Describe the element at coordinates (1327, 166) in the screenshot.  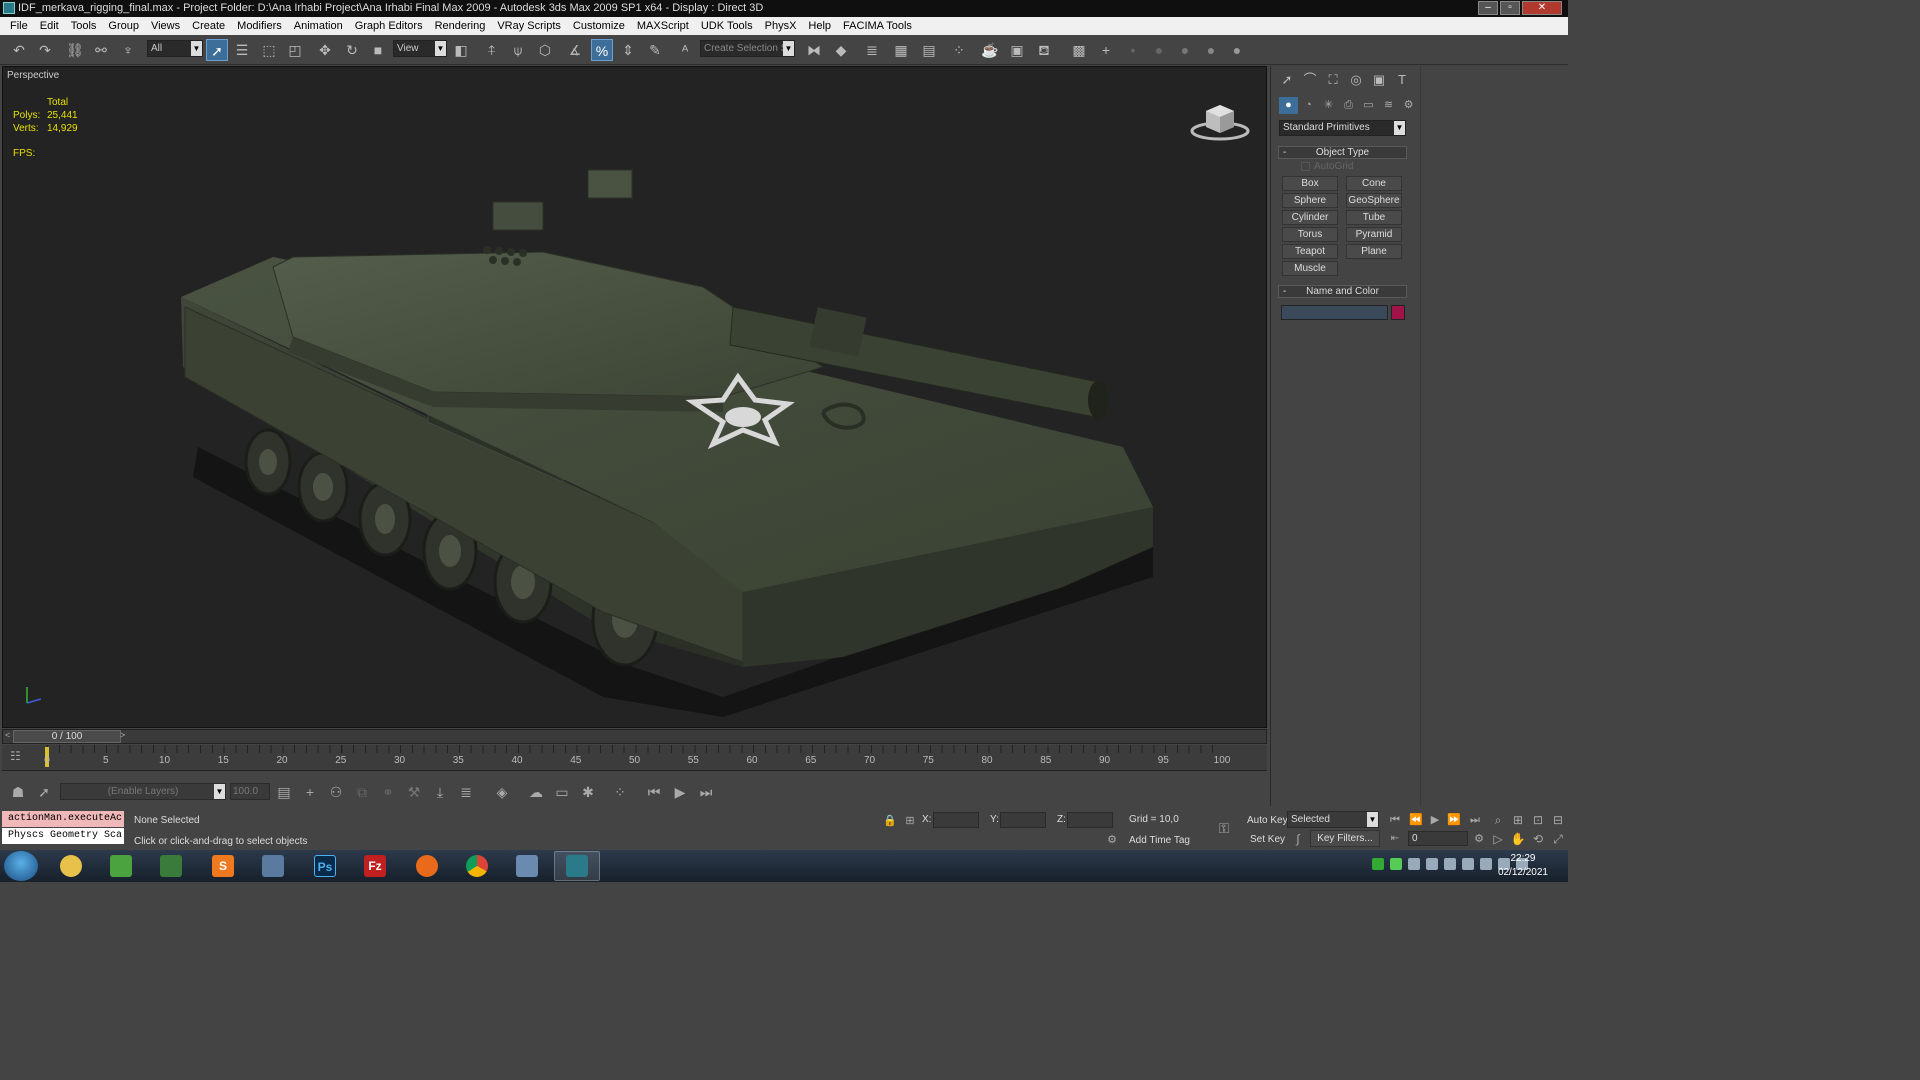
I see `autogrid-checkbox: AutoGrid` at that location.